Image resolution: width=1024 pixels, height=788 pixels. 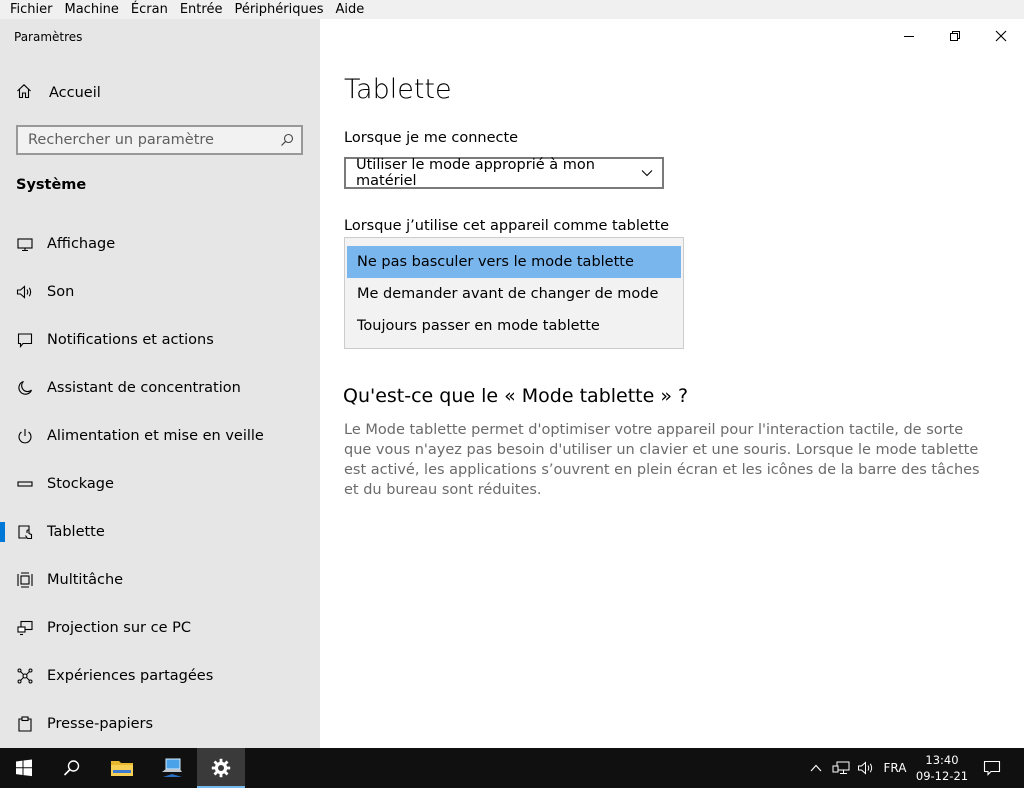 What do you see at coordinates (25, 724) in the screenshot?
I see `clipboard-icon` at bounding box center [25, 724].